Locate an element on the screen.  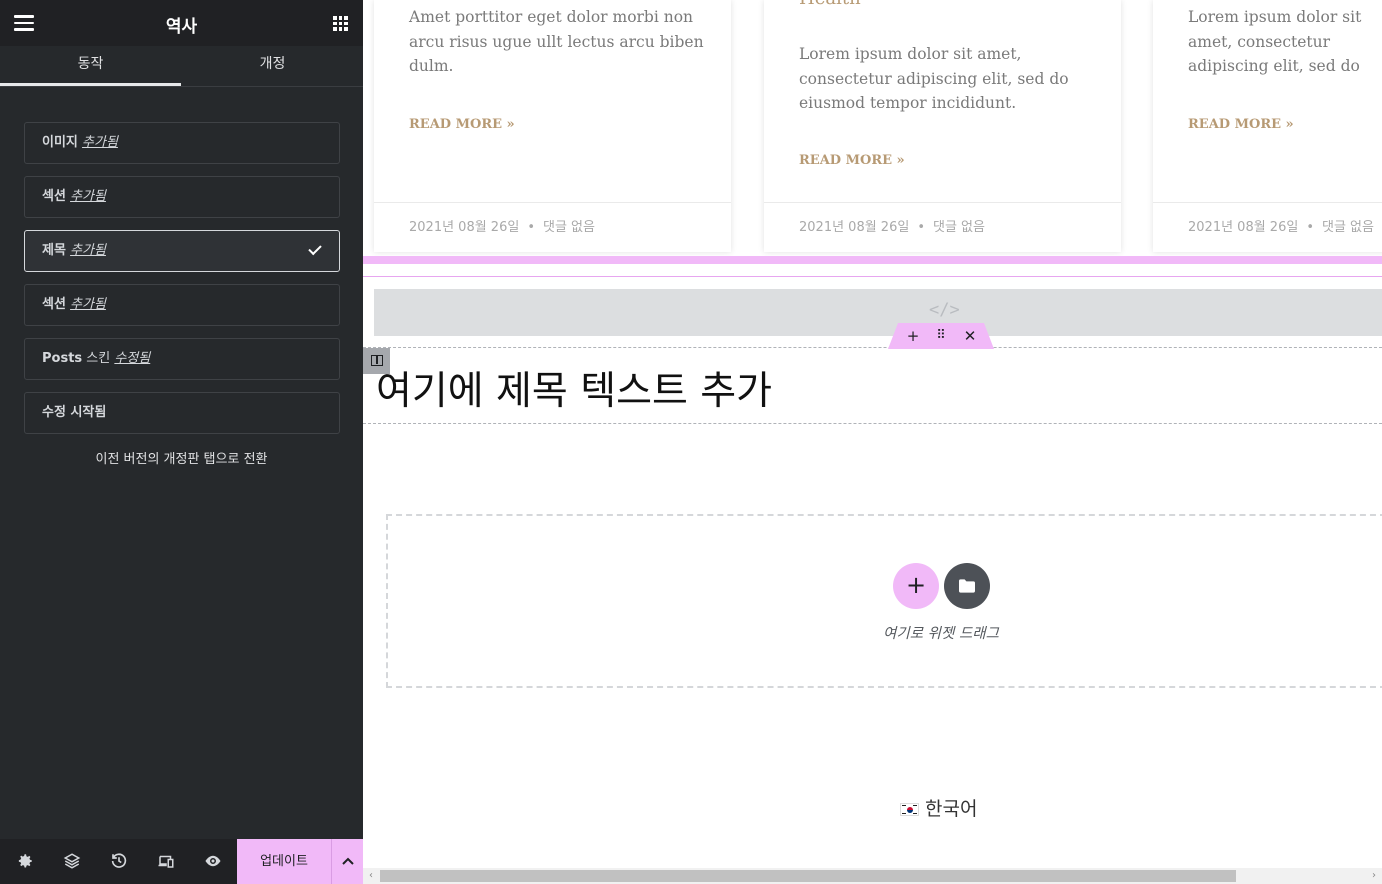
history-item-subtitle: 스킨 is located at coordinates (98, 358).